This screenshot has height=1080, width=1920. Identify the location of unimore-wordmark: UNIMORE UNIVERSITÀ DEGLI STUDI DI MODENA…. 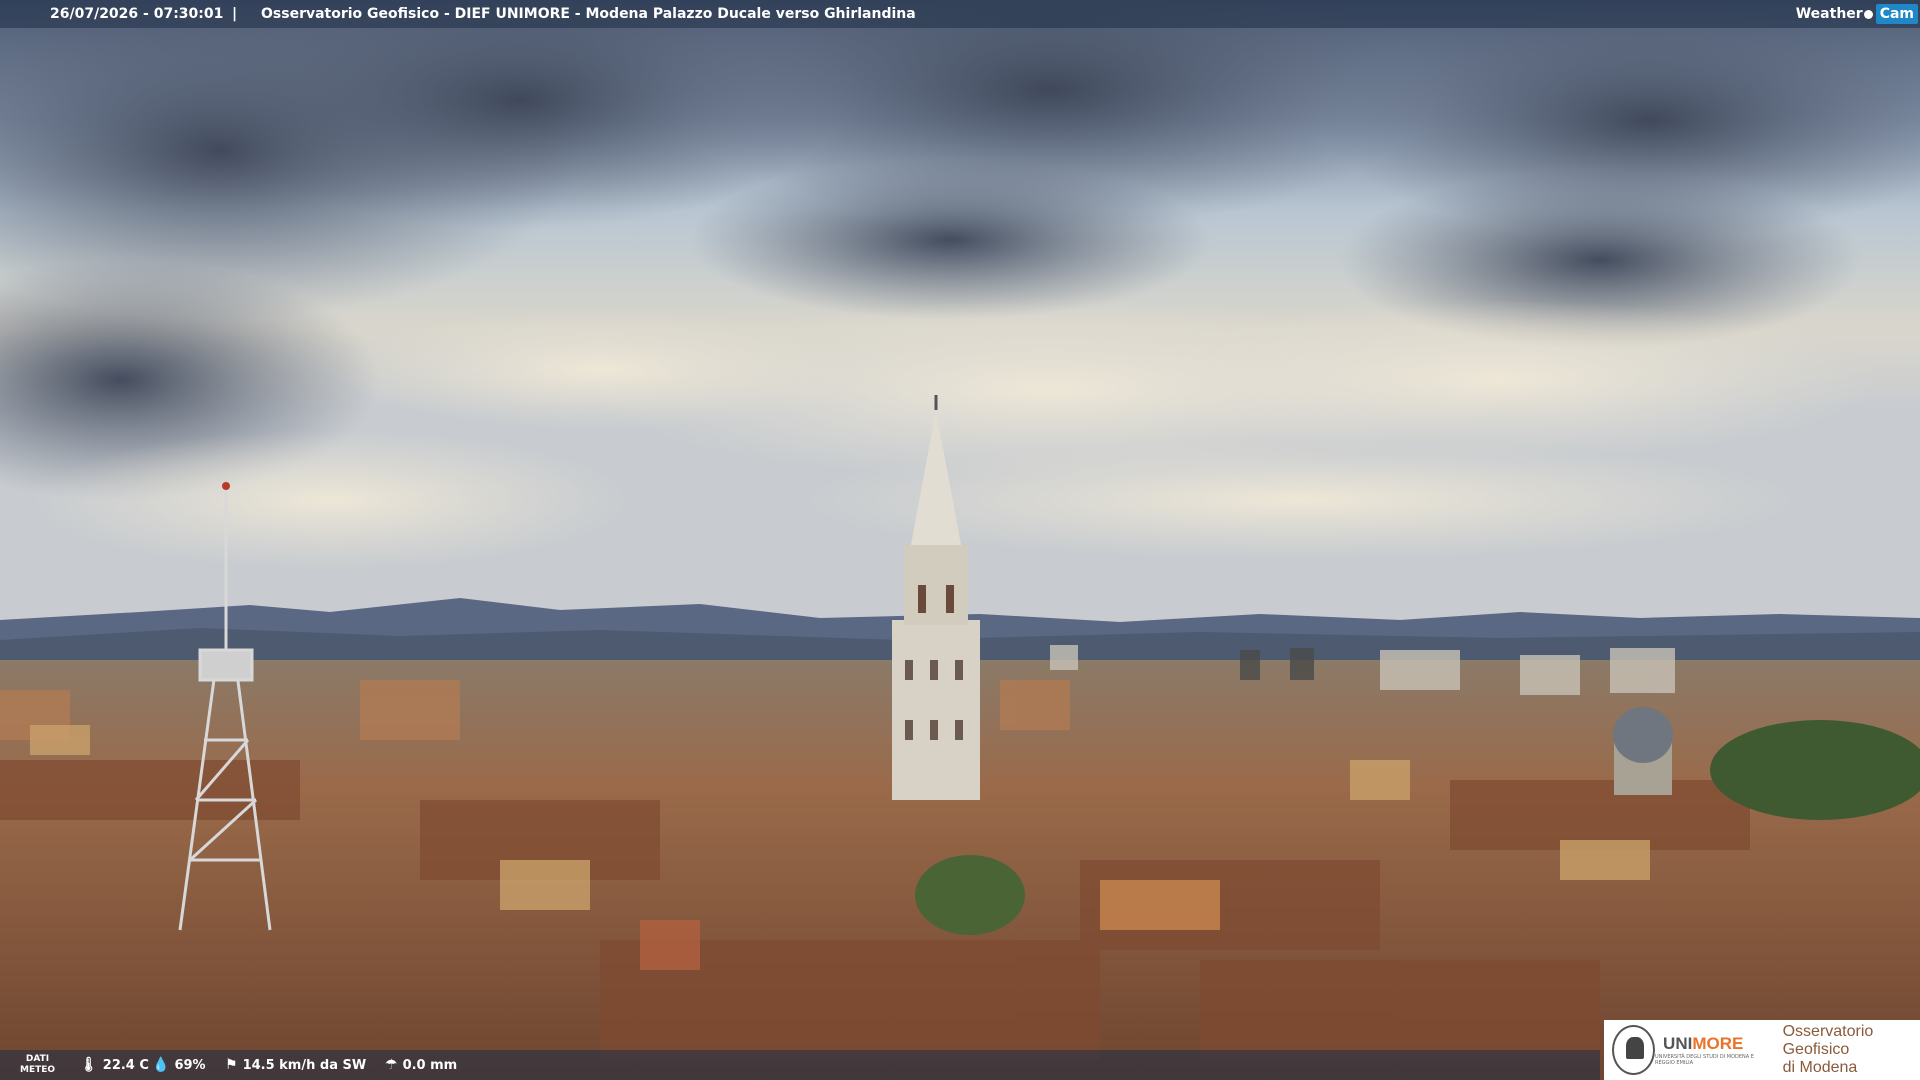
(1714, 1050).